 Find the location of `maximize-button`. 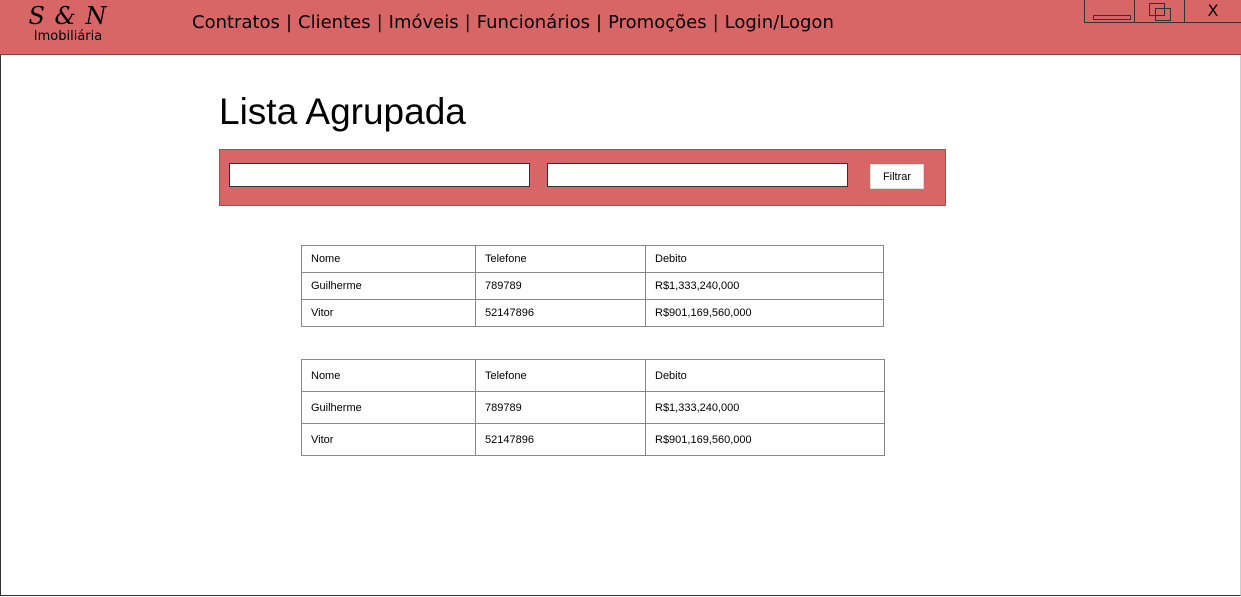

maximize-button is located at coordinates (1160, 11).